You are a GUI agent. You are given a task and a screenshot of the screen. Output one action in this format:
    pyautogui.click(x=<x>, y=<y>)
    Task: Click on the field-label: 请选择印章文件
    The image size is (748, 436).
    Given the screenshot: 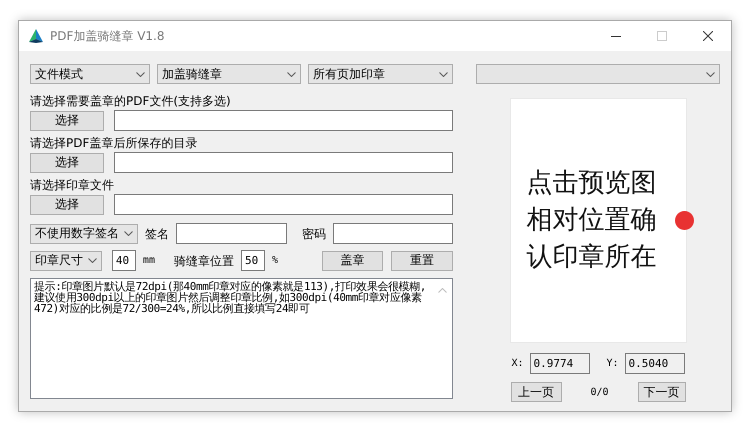 What is the action you would take?
    pyautogui.click(x=72, y=185)
    